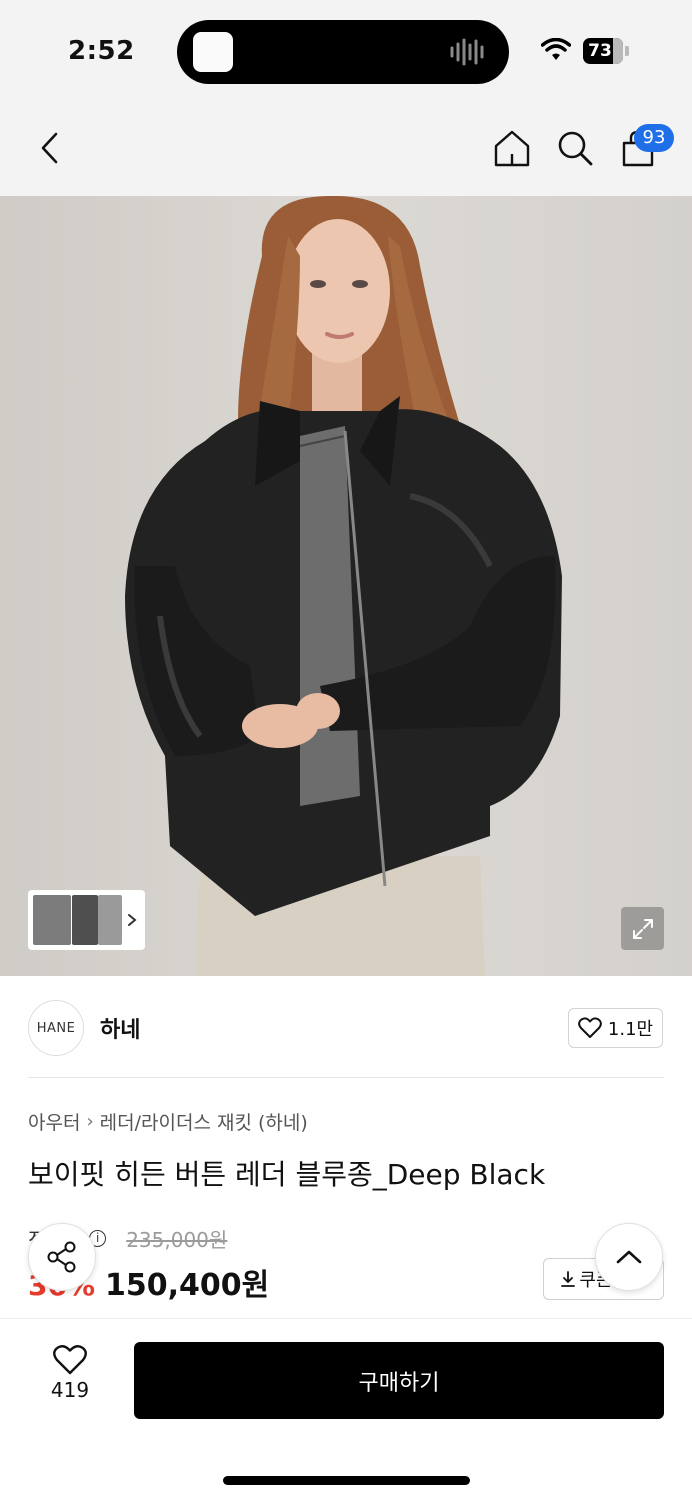 The image size is (692, 1500). I want to click on home-icon, so click(512, 148).